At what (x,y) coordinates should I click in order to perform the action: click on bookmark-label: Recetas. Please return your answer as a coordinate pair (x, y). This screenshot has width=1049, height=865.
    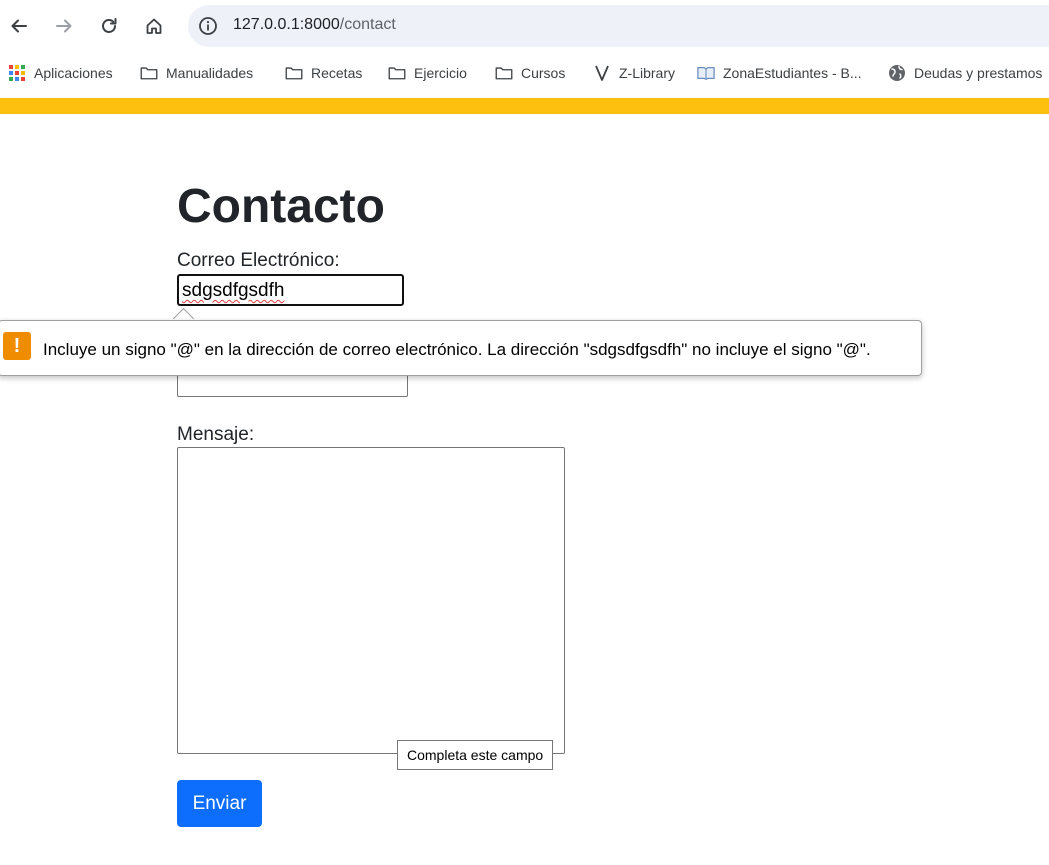
    Looking at the image, I should click on (337, 73).